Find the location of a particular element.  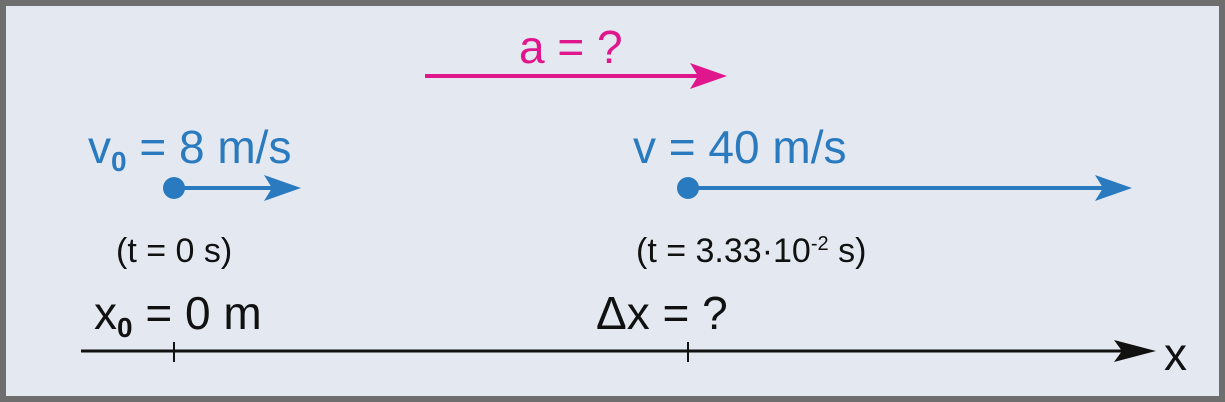

final-velocity-label: v = 40 m/s is located at coordinates (740, 147).